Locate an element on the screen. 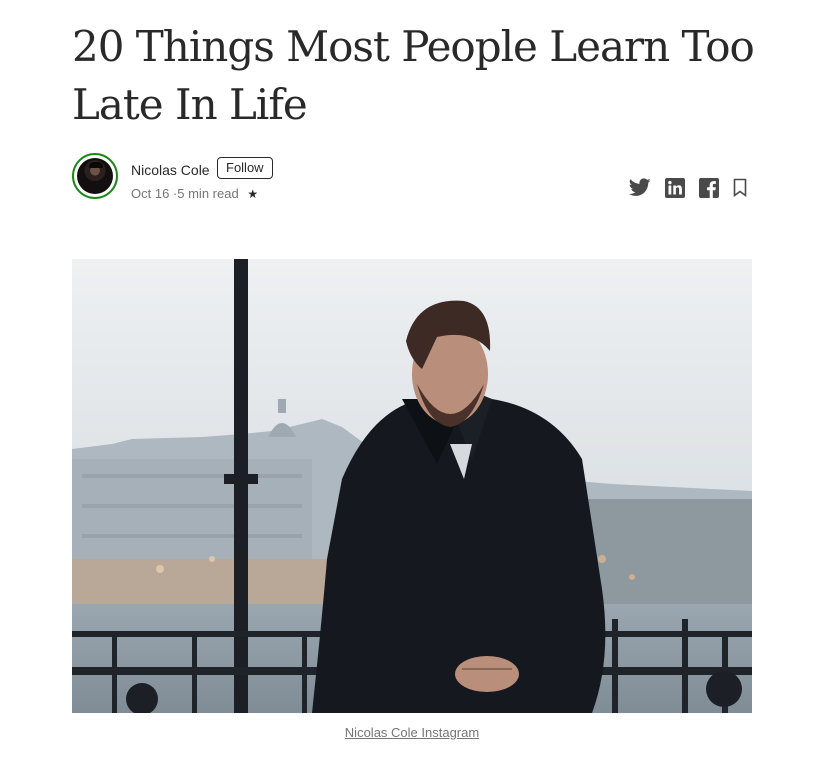 Image resolution: width=813 pixels, height=765 pixels. share-bar is located at coordinates (681, 190).